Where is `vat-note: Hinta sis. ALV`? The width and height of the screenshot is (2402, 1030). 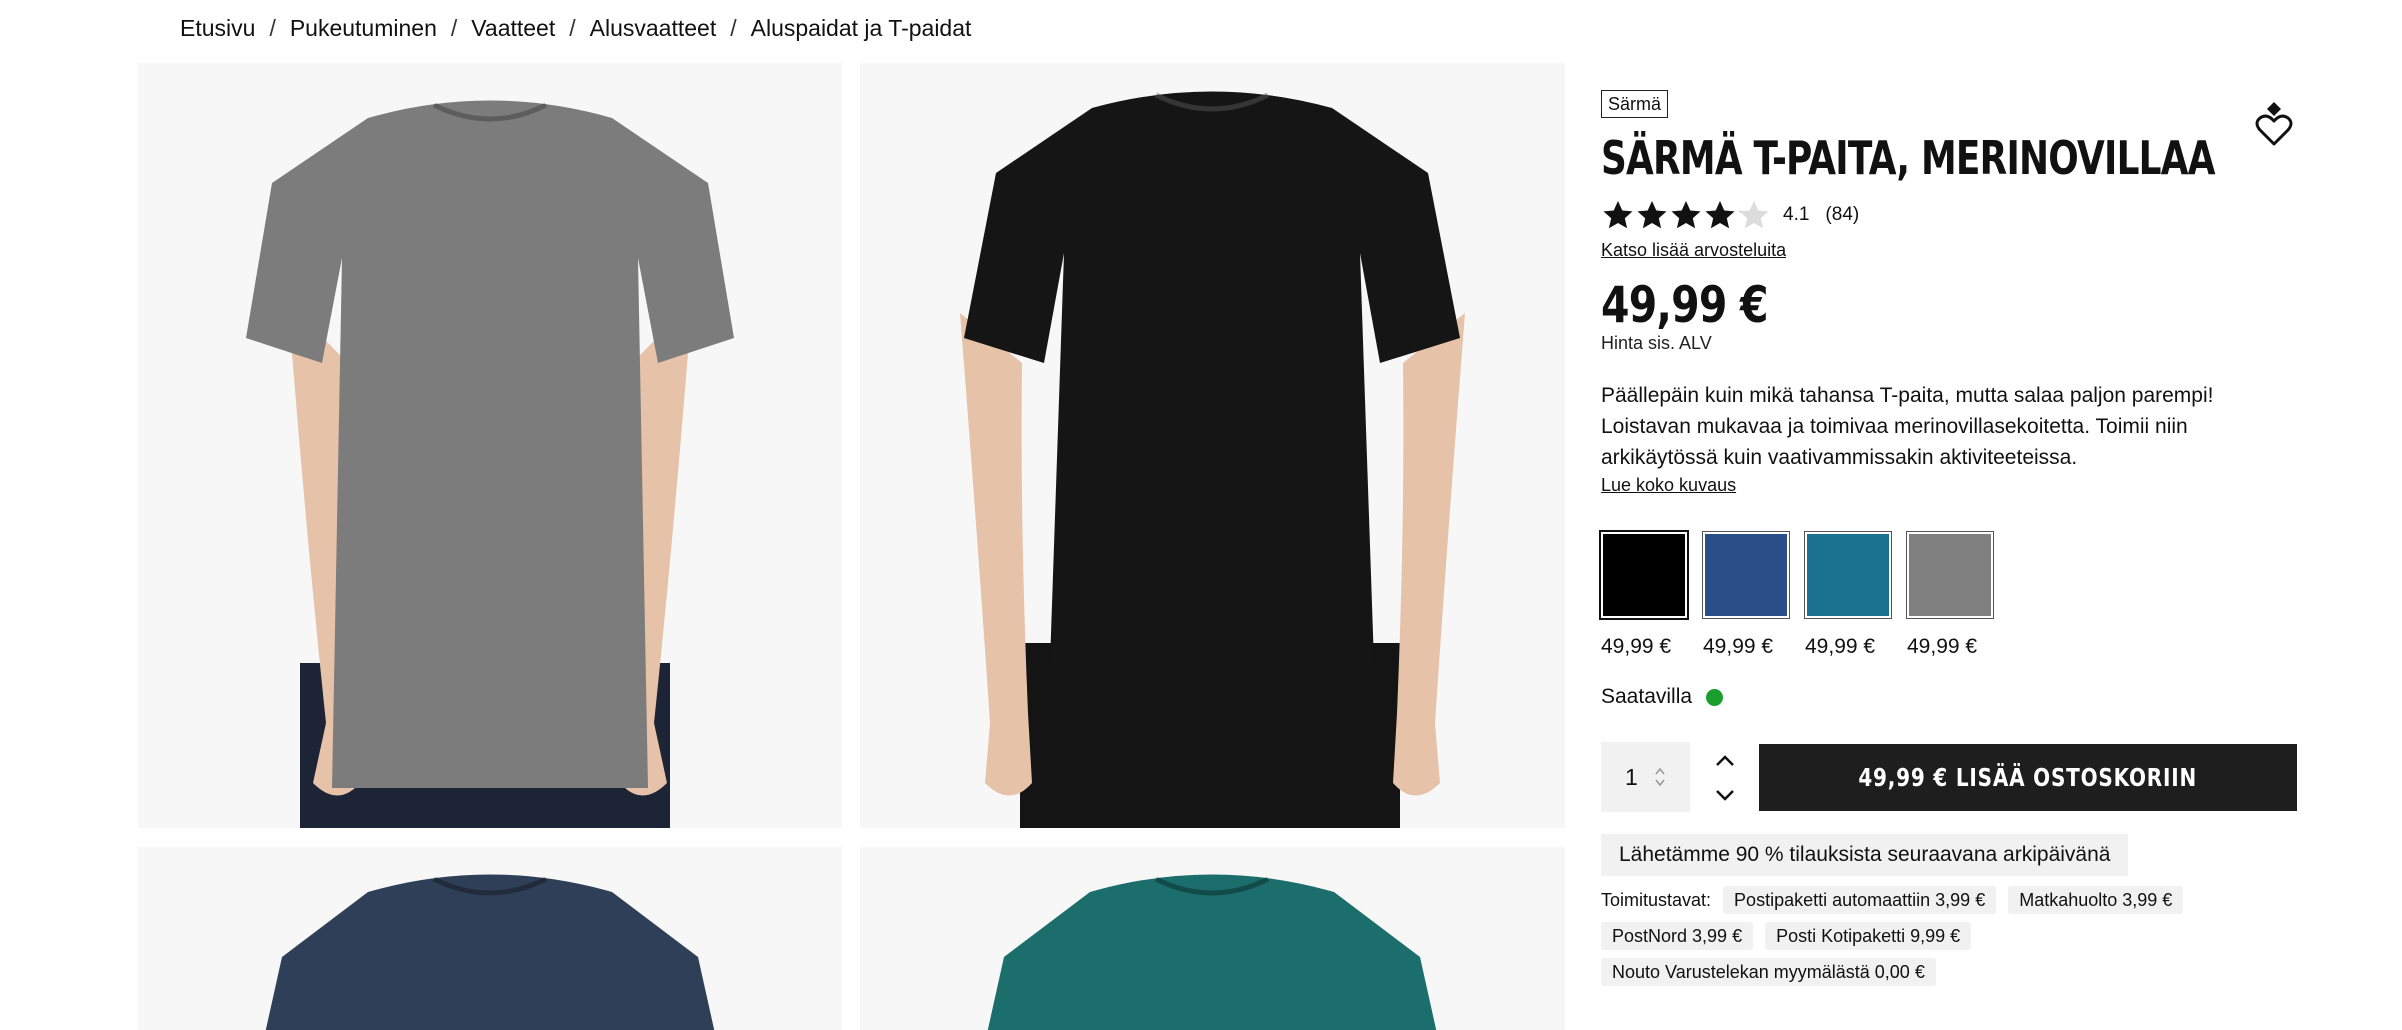
vat-note: Hinta sis. ALV is located at coordinates (1656, 343).